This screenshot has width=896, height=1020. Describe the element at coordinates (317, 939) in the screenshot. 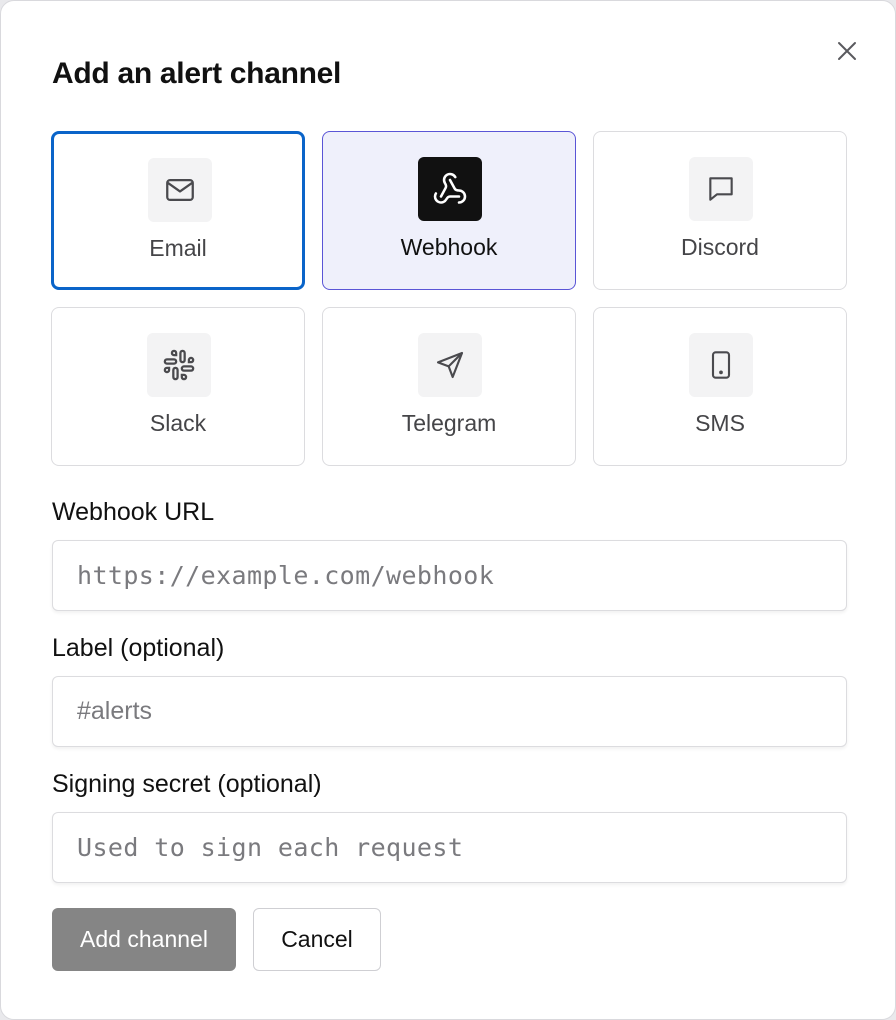

I see `cancel-button: Cancel` at that location.